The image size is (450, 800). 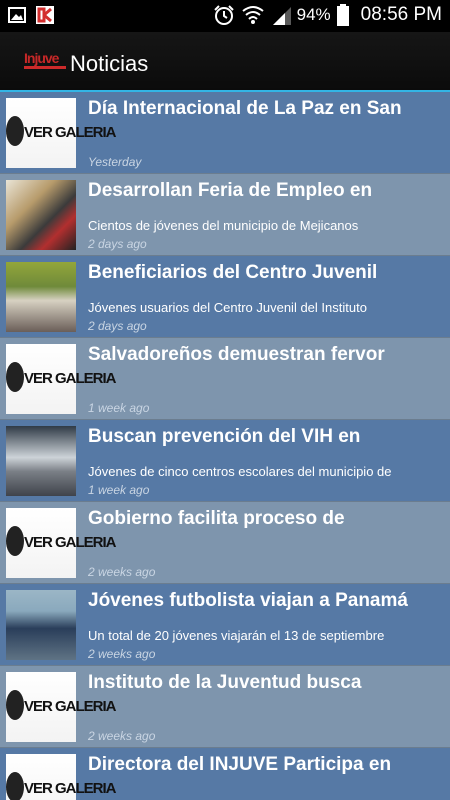 What do you see at coordinates (216, 518) in the screenshot?
I see `news-title: Gobierno facilita proceso de` at bounding box center [216, 518].